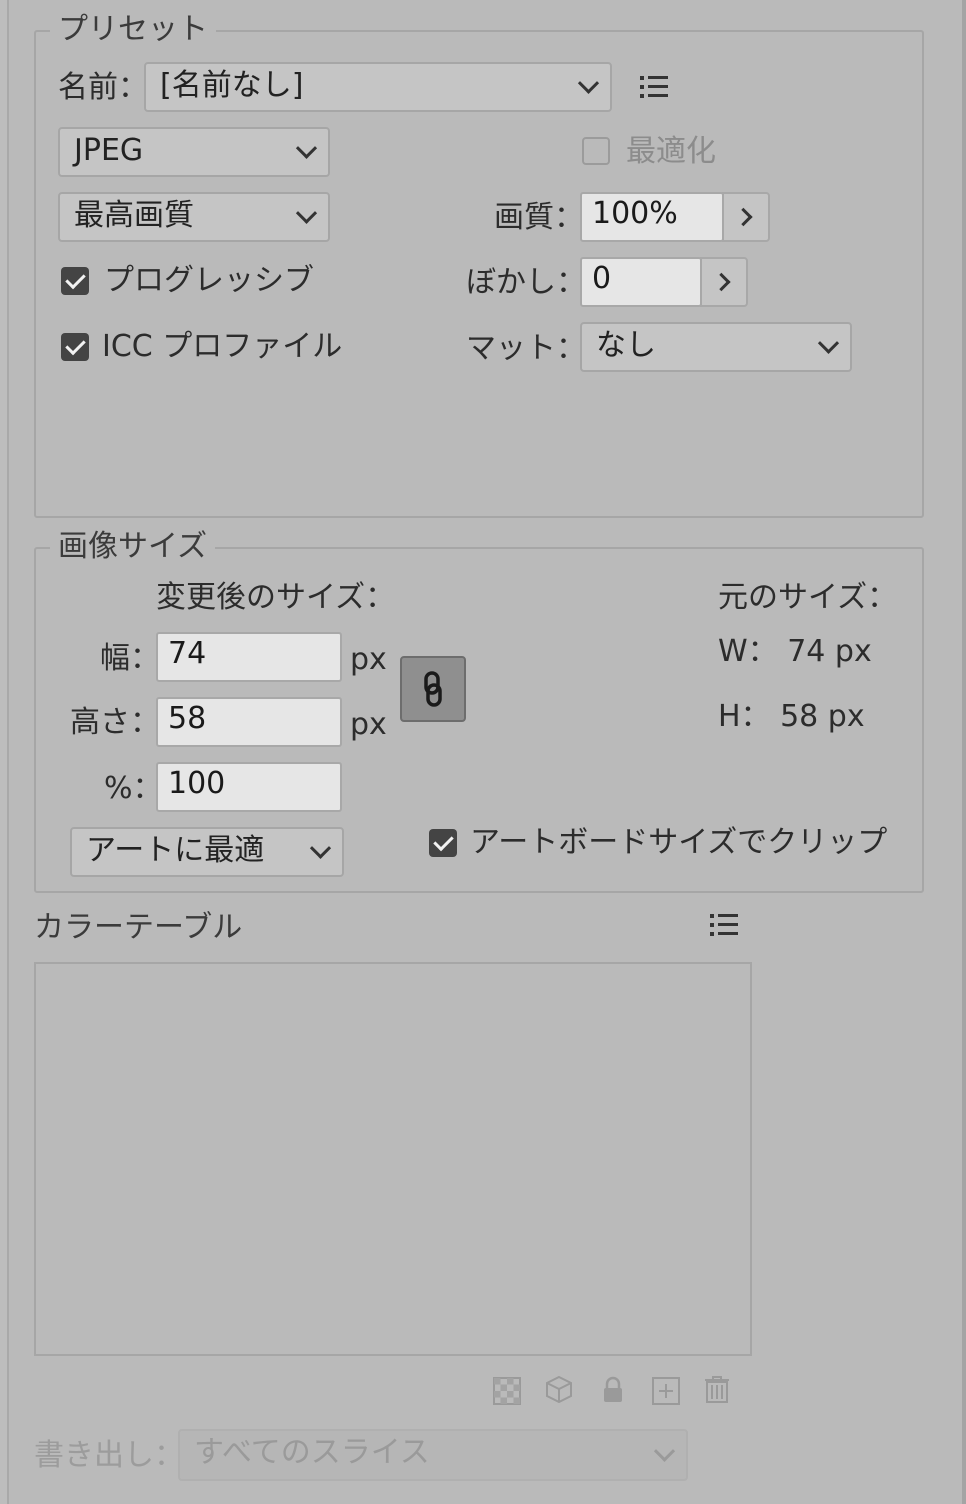  Describe the element at coordinates (222, 346) in the screenshot. I see `icc-profile-label: ICC プロファイル` at that location.